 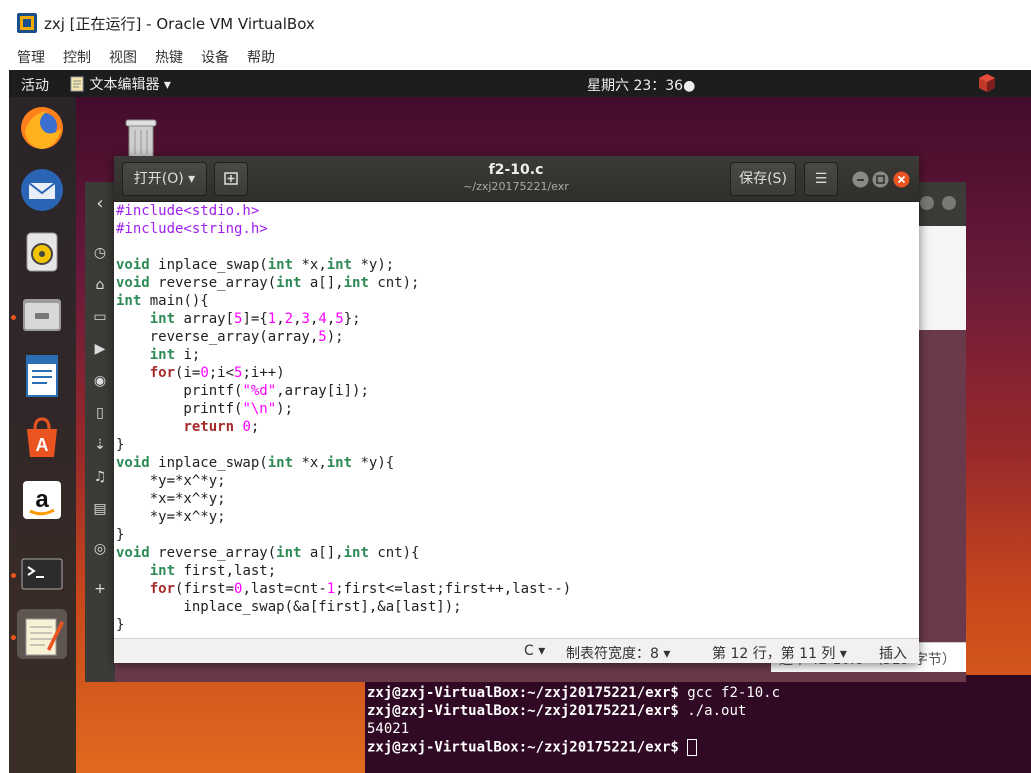 I want to click on code-line: int main(){, so click(x=162, y=301).